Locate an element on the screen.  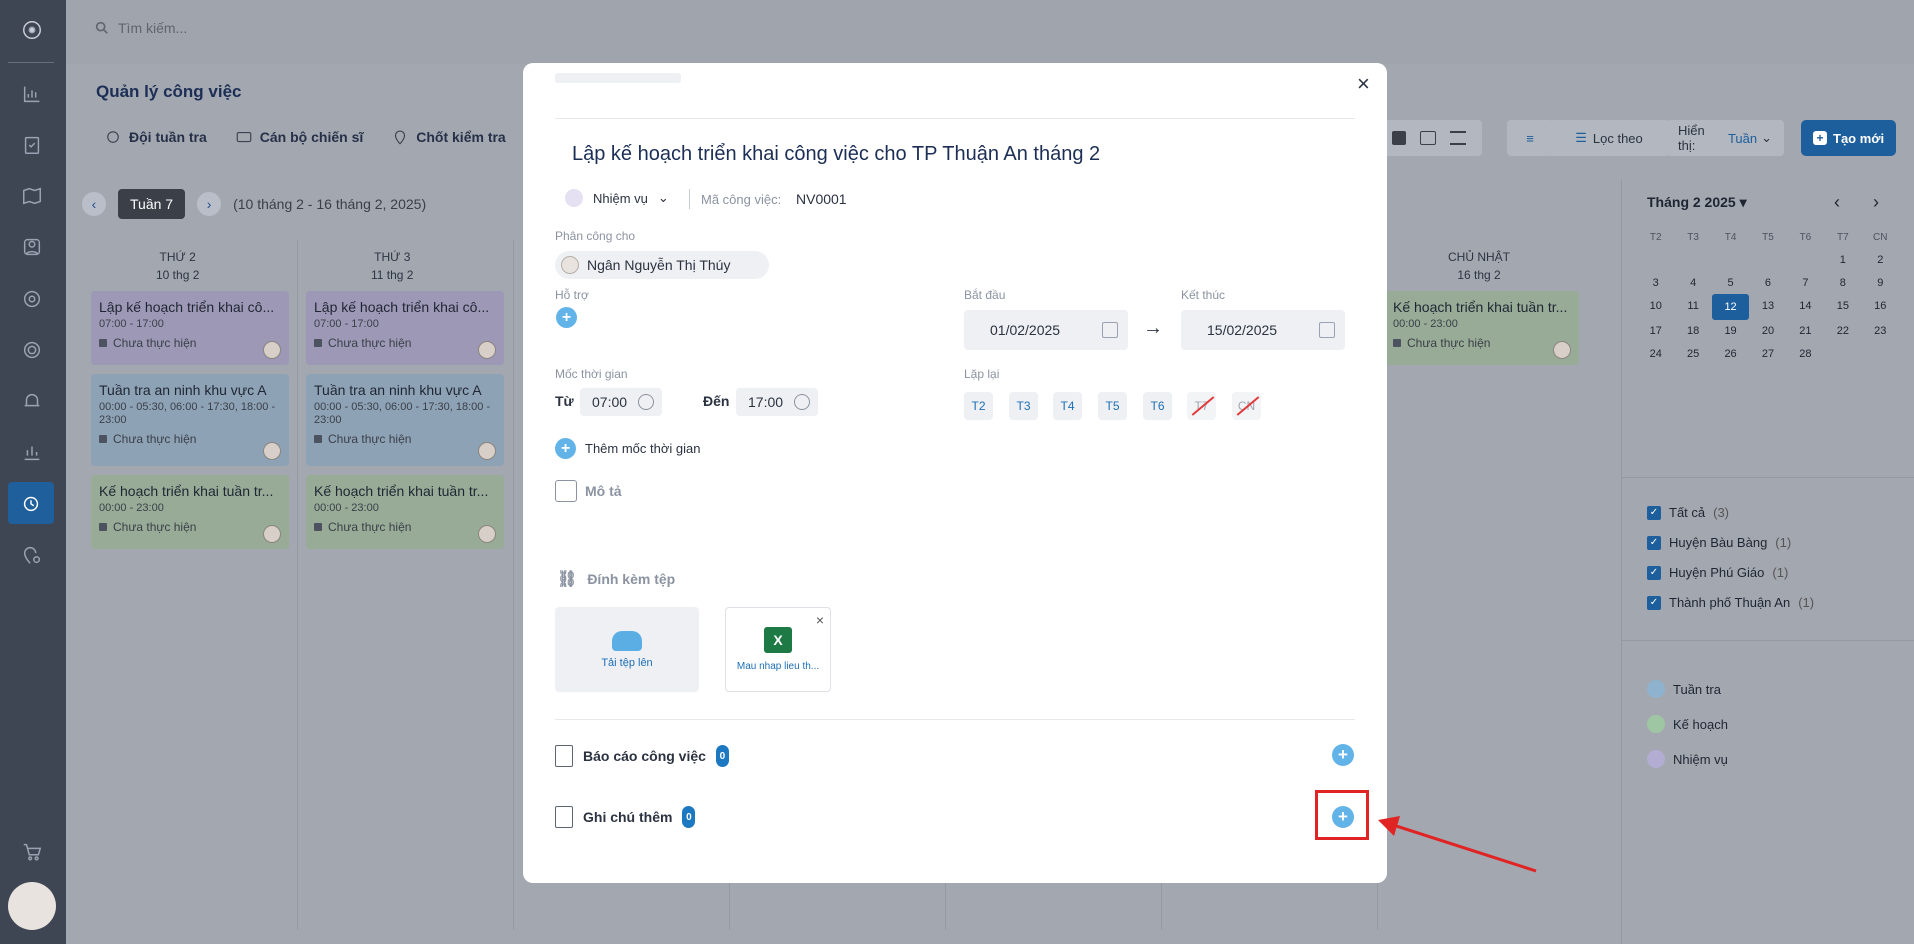
location-settings-icon is located at coordinates (32, 555).